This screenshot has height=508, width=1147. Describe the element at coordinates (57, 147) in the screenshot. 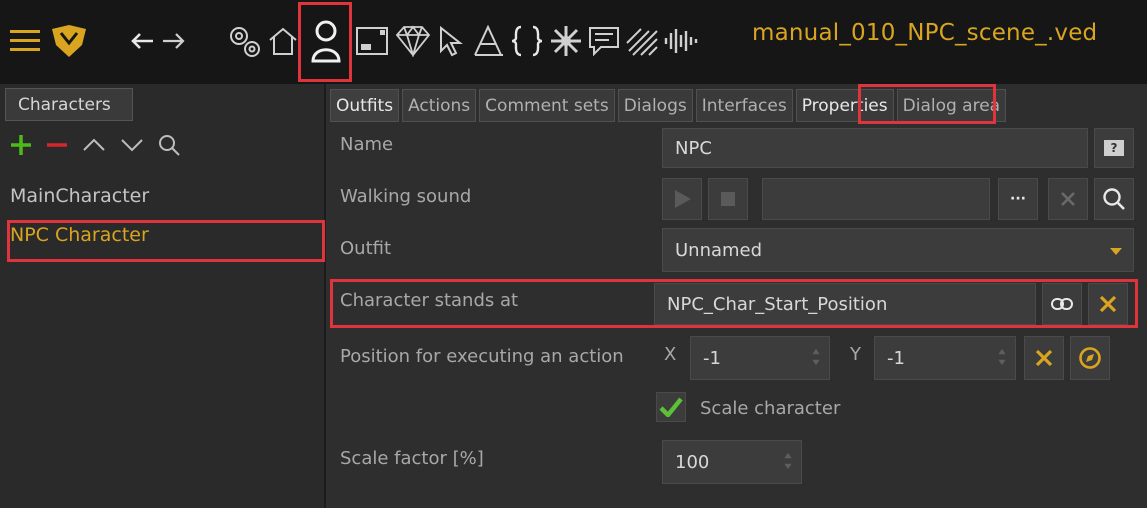

I see `remove-icon` at that location.